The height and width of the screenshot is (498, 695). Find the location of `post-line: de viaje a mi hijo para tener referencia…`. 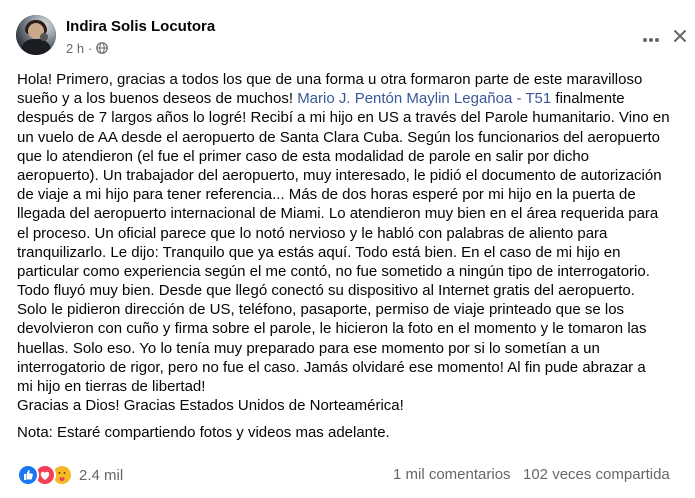

post-line: de viaje a mi hijo para tener referencia… is located at coordinates (347, 194).